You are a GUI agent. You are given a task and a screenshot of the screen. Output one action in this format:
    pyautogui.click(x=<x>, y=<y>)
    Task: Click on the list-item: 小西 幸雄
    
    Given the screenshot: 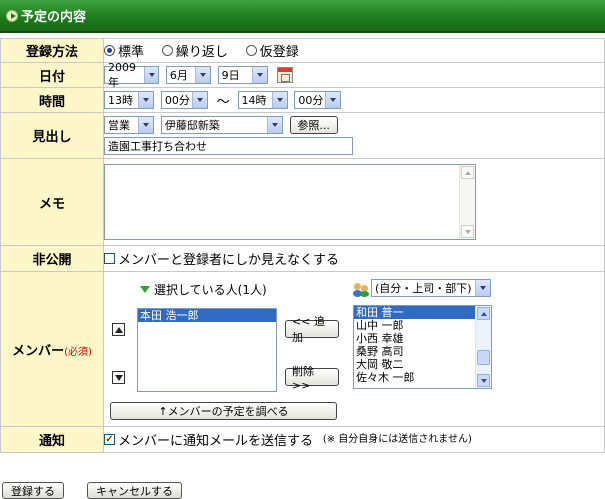 What is the action you would take?
    pyautogui.click(x=422, y=338)
    